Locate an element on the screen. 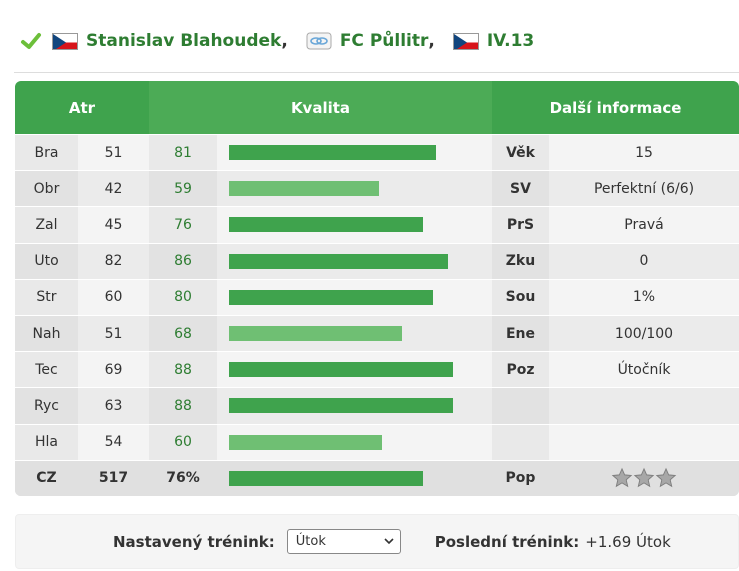 Image resolution: width=739 pixels, height=571 pixels. attribute-quality: 76 is located at coordinates (183, 225).